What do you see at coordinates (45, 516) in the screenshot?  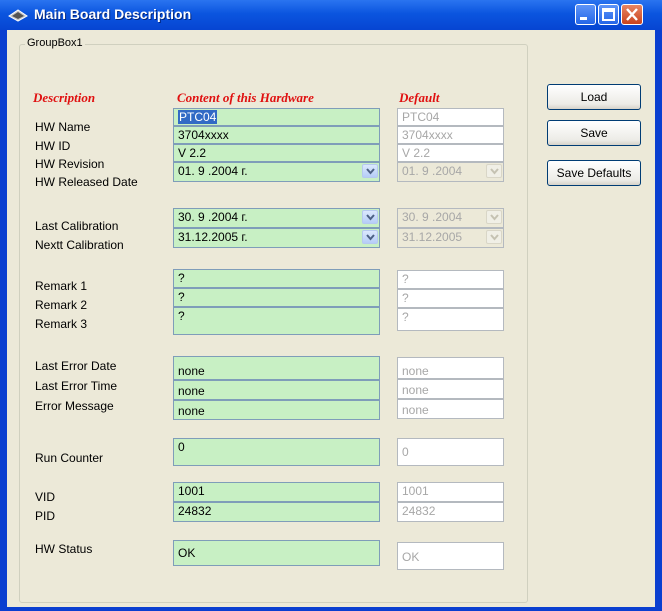 I see `label-pid: PID` at bounding box center [45, 516].